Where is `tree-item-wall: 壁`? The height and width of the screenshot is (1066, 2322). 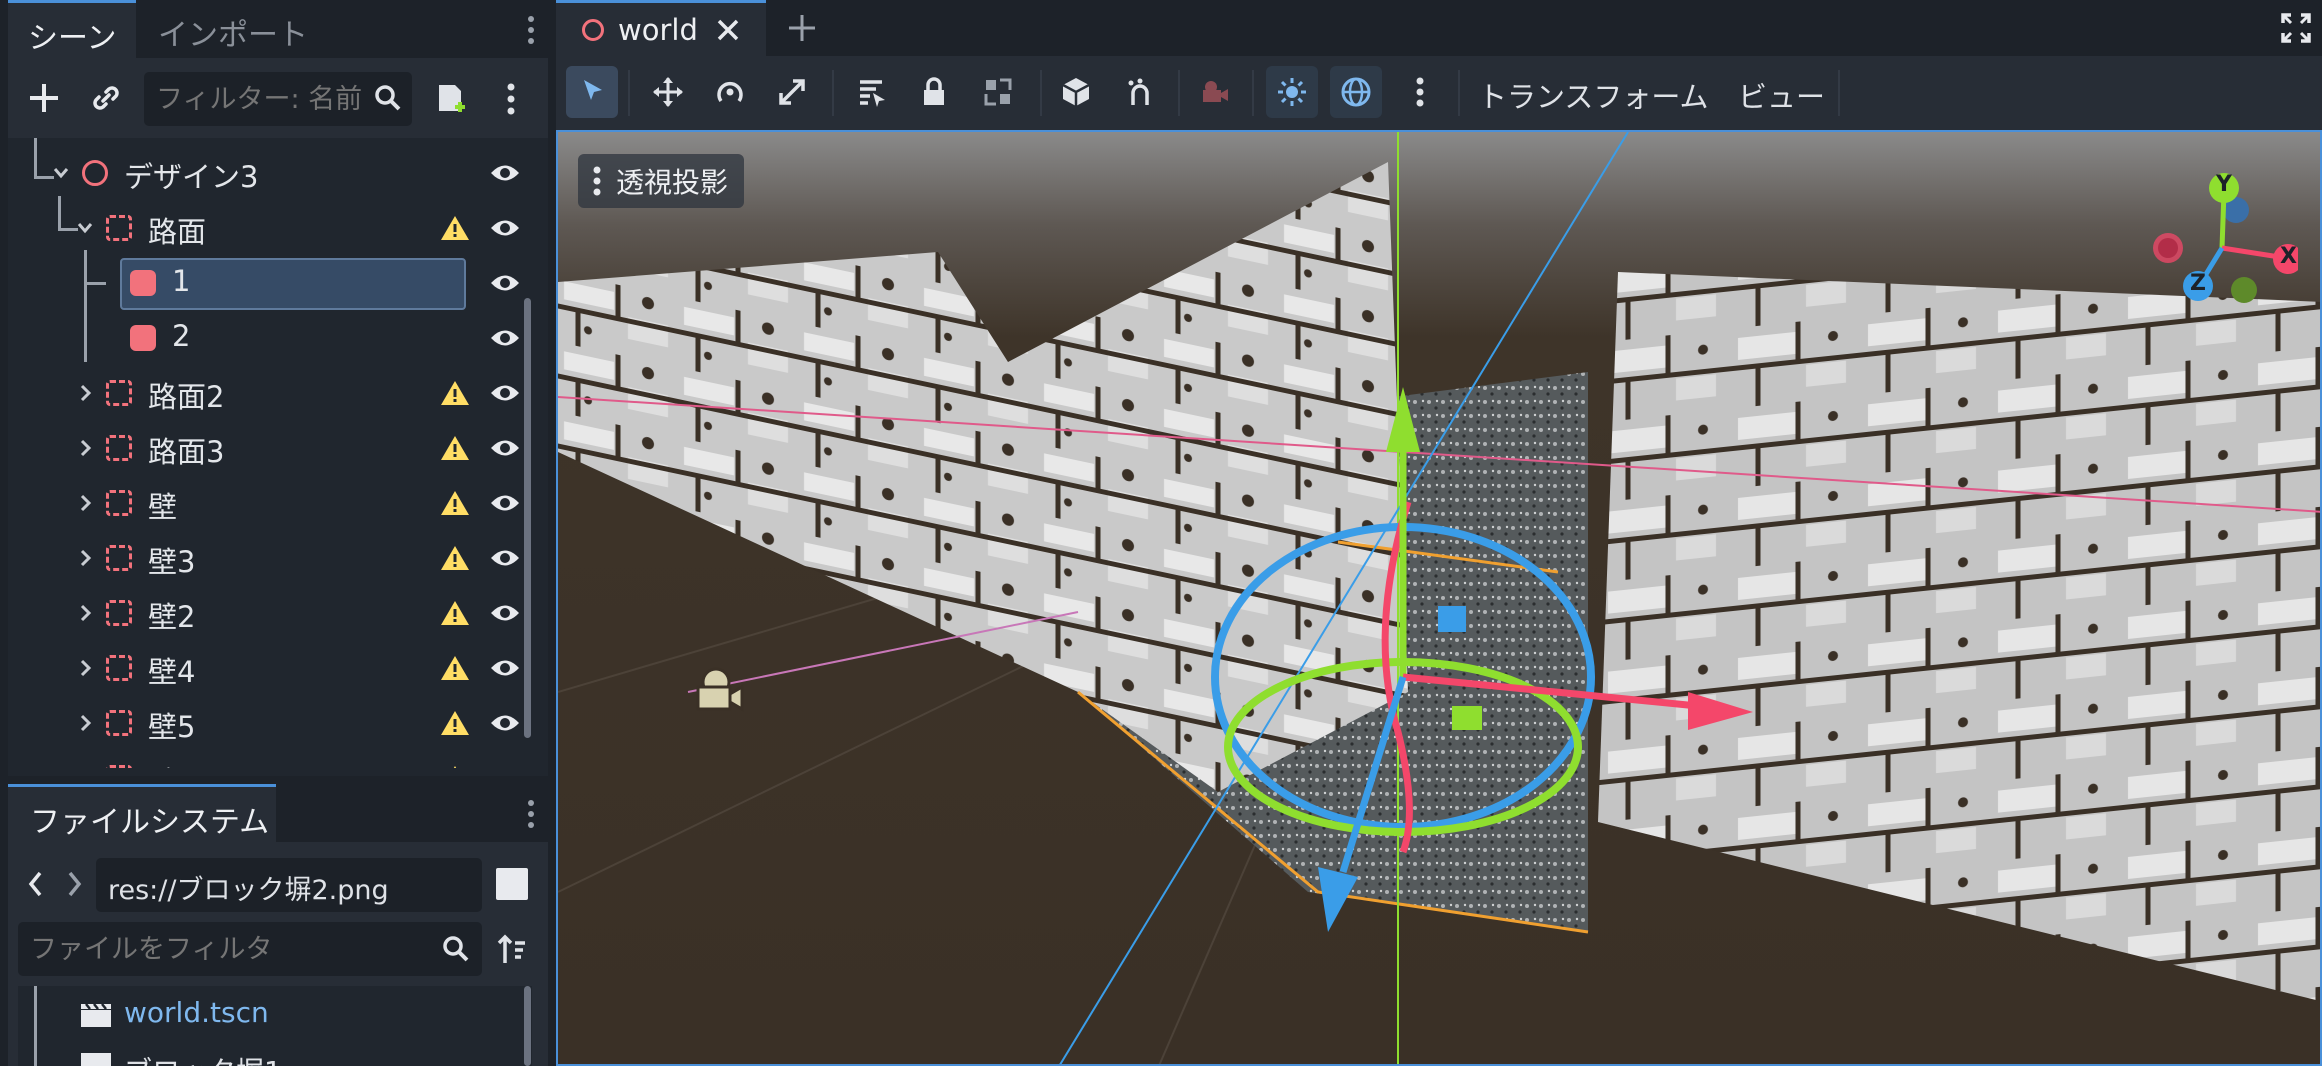
tree-item-wall: 壁 is located at coordinates (276, 503).